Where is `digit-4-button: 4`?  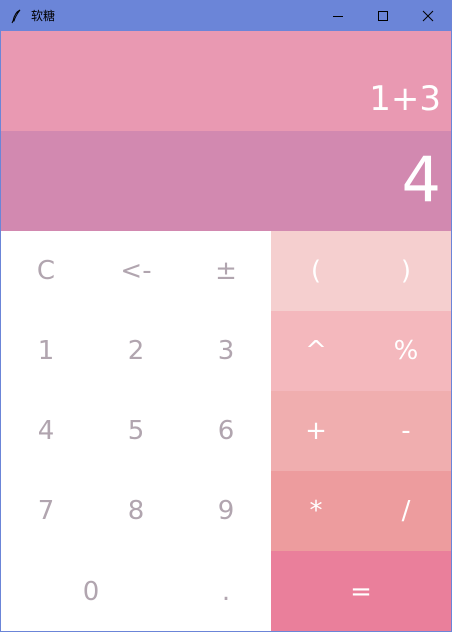 digit-4-button: 4 is located at coordinates (46, 431).